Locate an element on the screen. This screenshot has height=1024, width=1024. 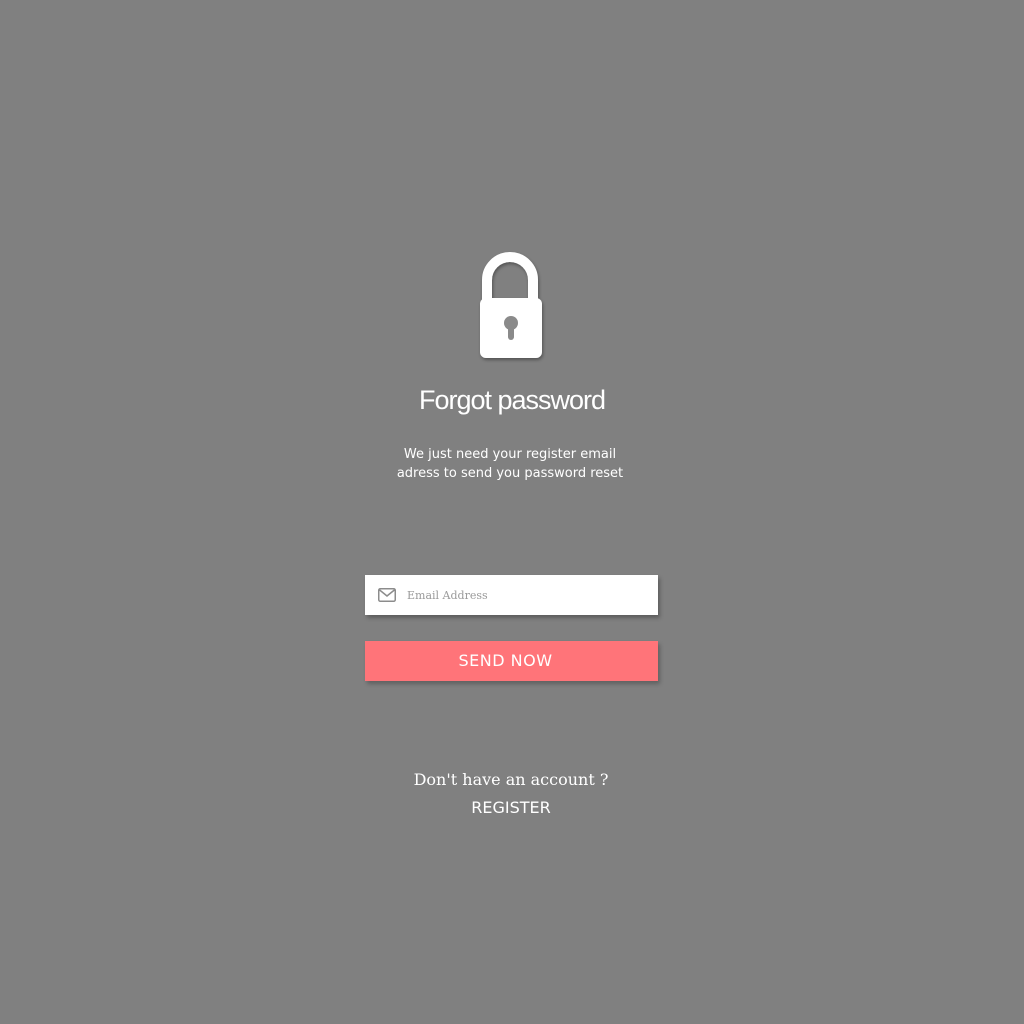
email-field is located at coordinates (511, 595).